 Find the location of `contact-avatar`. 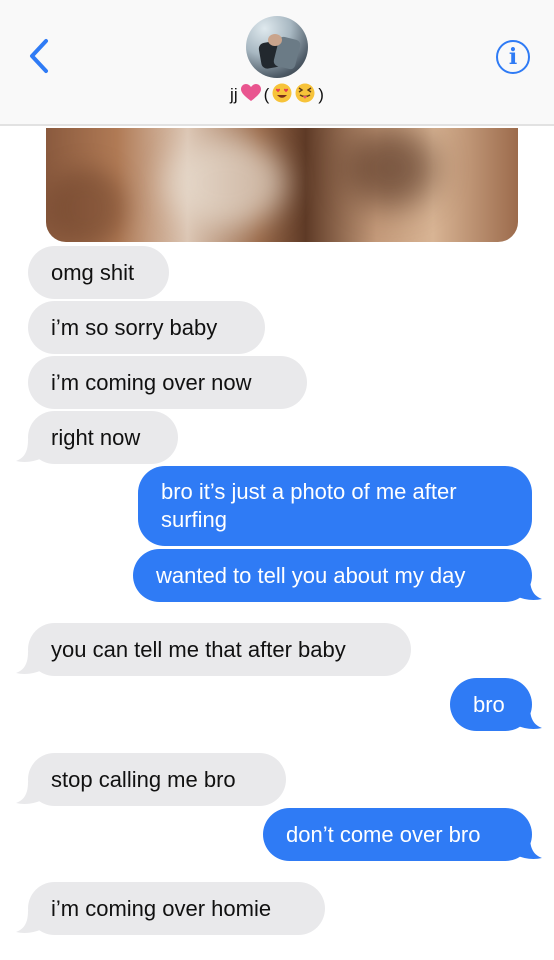

contact-avatar is located at coordinates (277, 47).